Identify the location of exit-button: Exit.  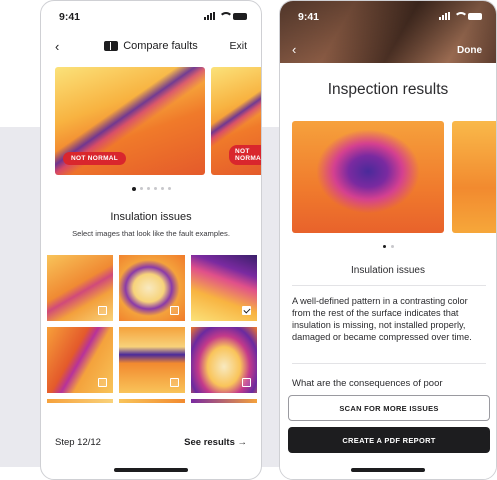
(238, 46).